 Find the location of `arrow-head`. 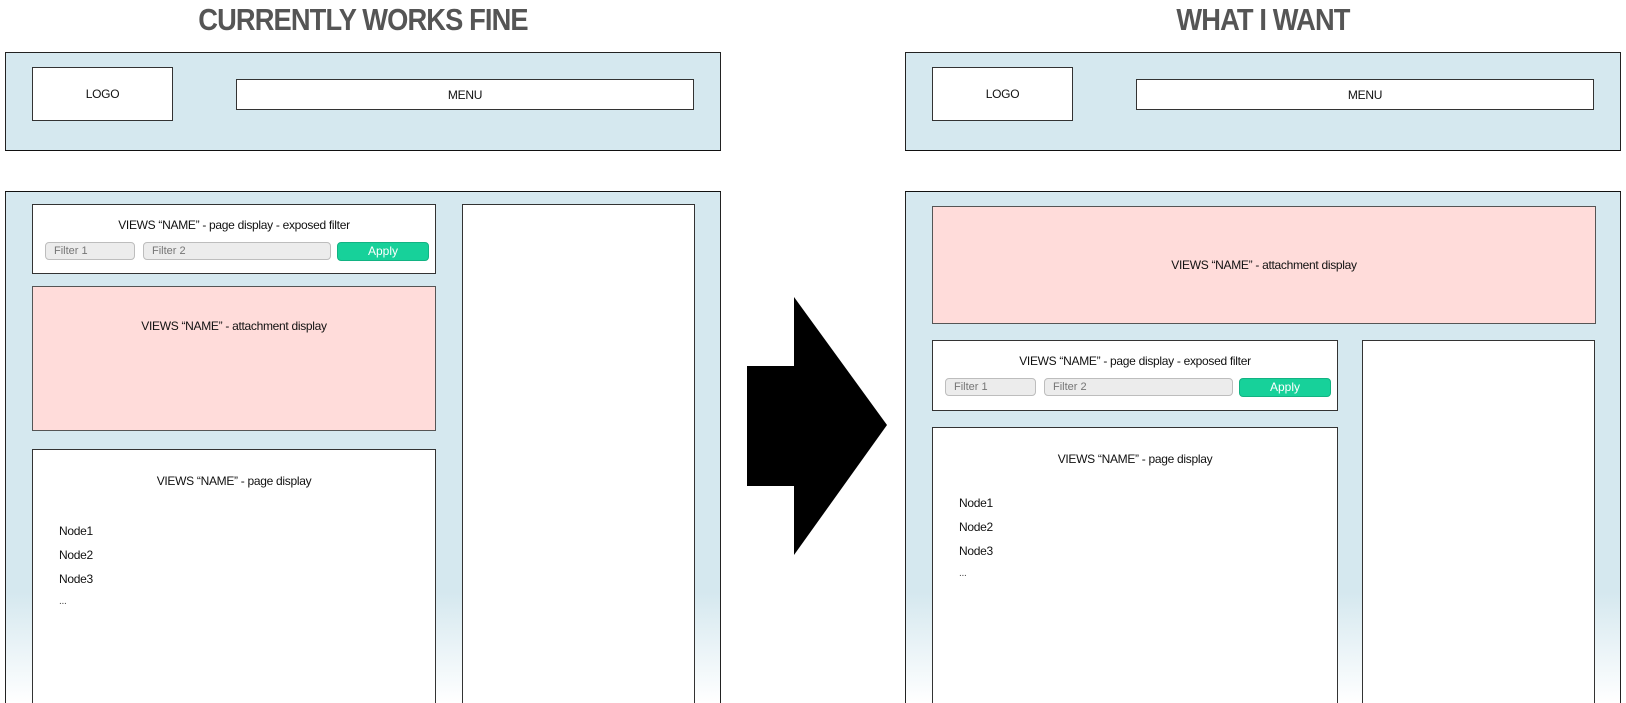

arrow-head is located at coordinates (840, 426).